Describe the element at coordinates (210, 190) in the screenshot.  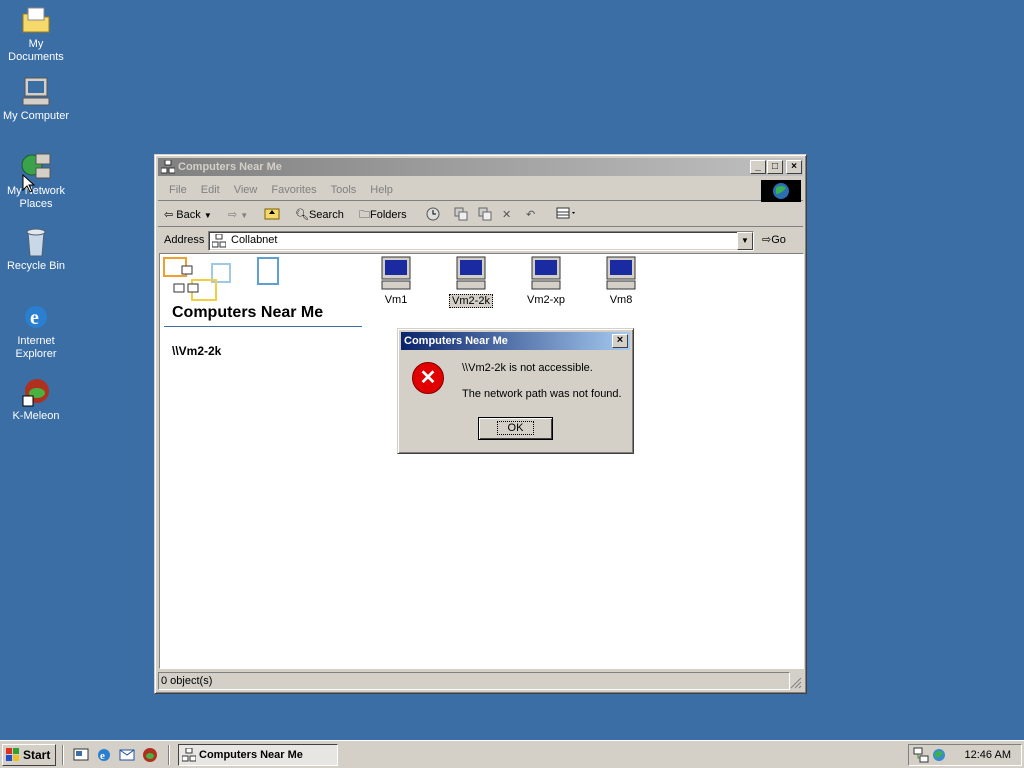
I see `menu-edit: Edit` at that location.